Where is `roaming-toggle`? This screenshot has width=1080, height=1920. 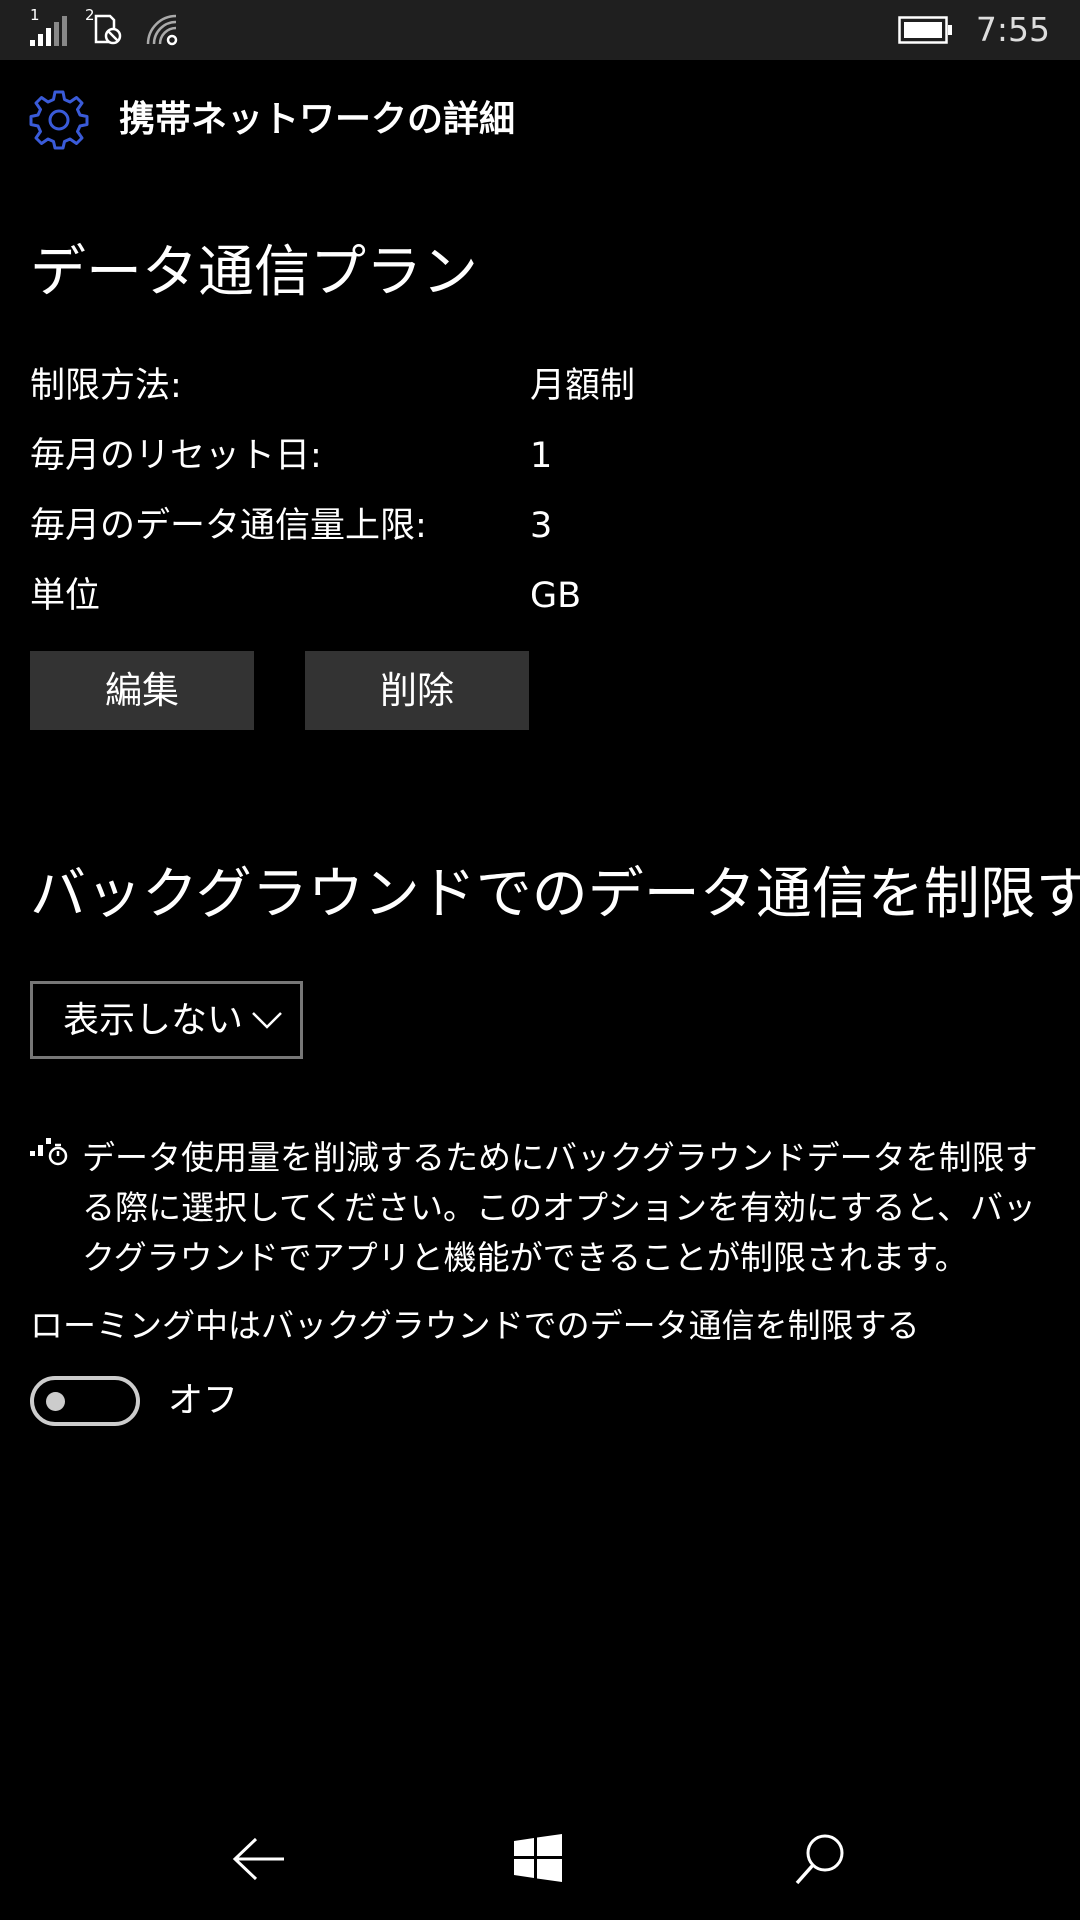
roaming-toggle is located at coordinates (85, 1401).